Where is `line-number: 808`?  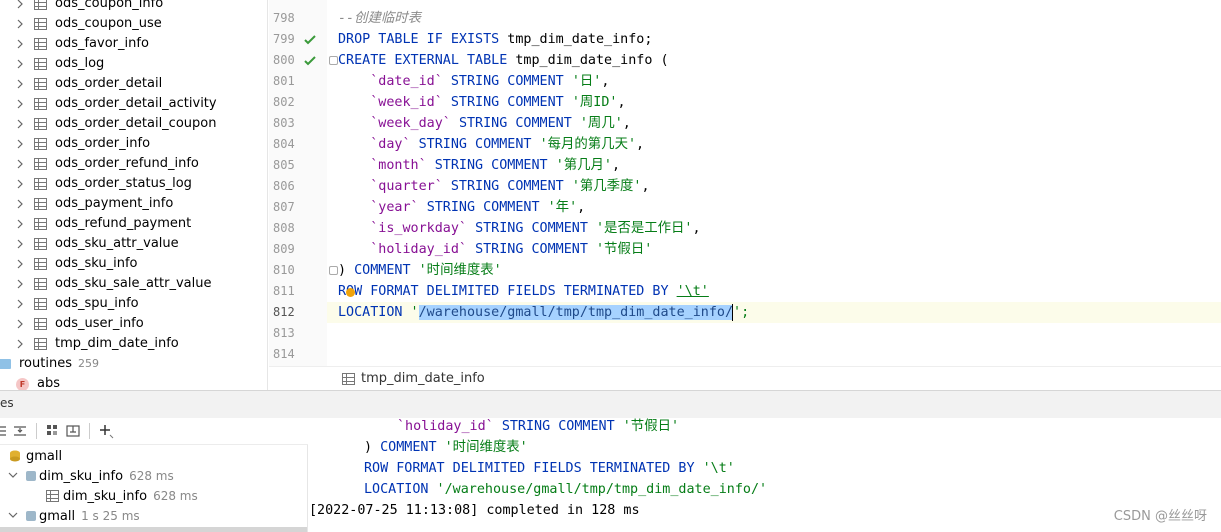 line-number: 808 is located at coordinates (284, 228).